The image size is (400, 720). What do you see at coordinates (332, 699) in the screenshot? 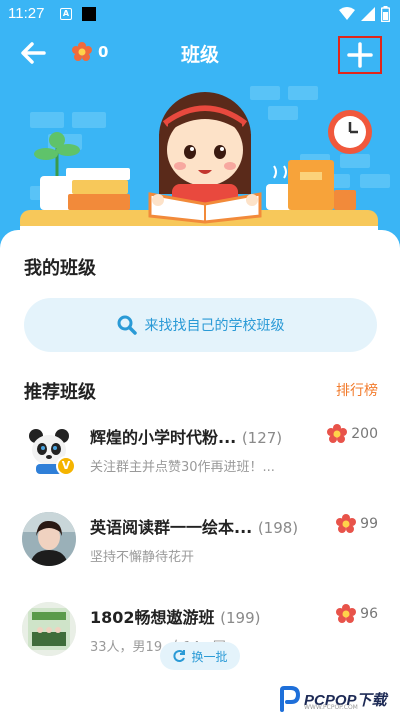
I see `watermark: PCPOP下载 WWW.PCPOP.COM` at bounding box center [332, 699].